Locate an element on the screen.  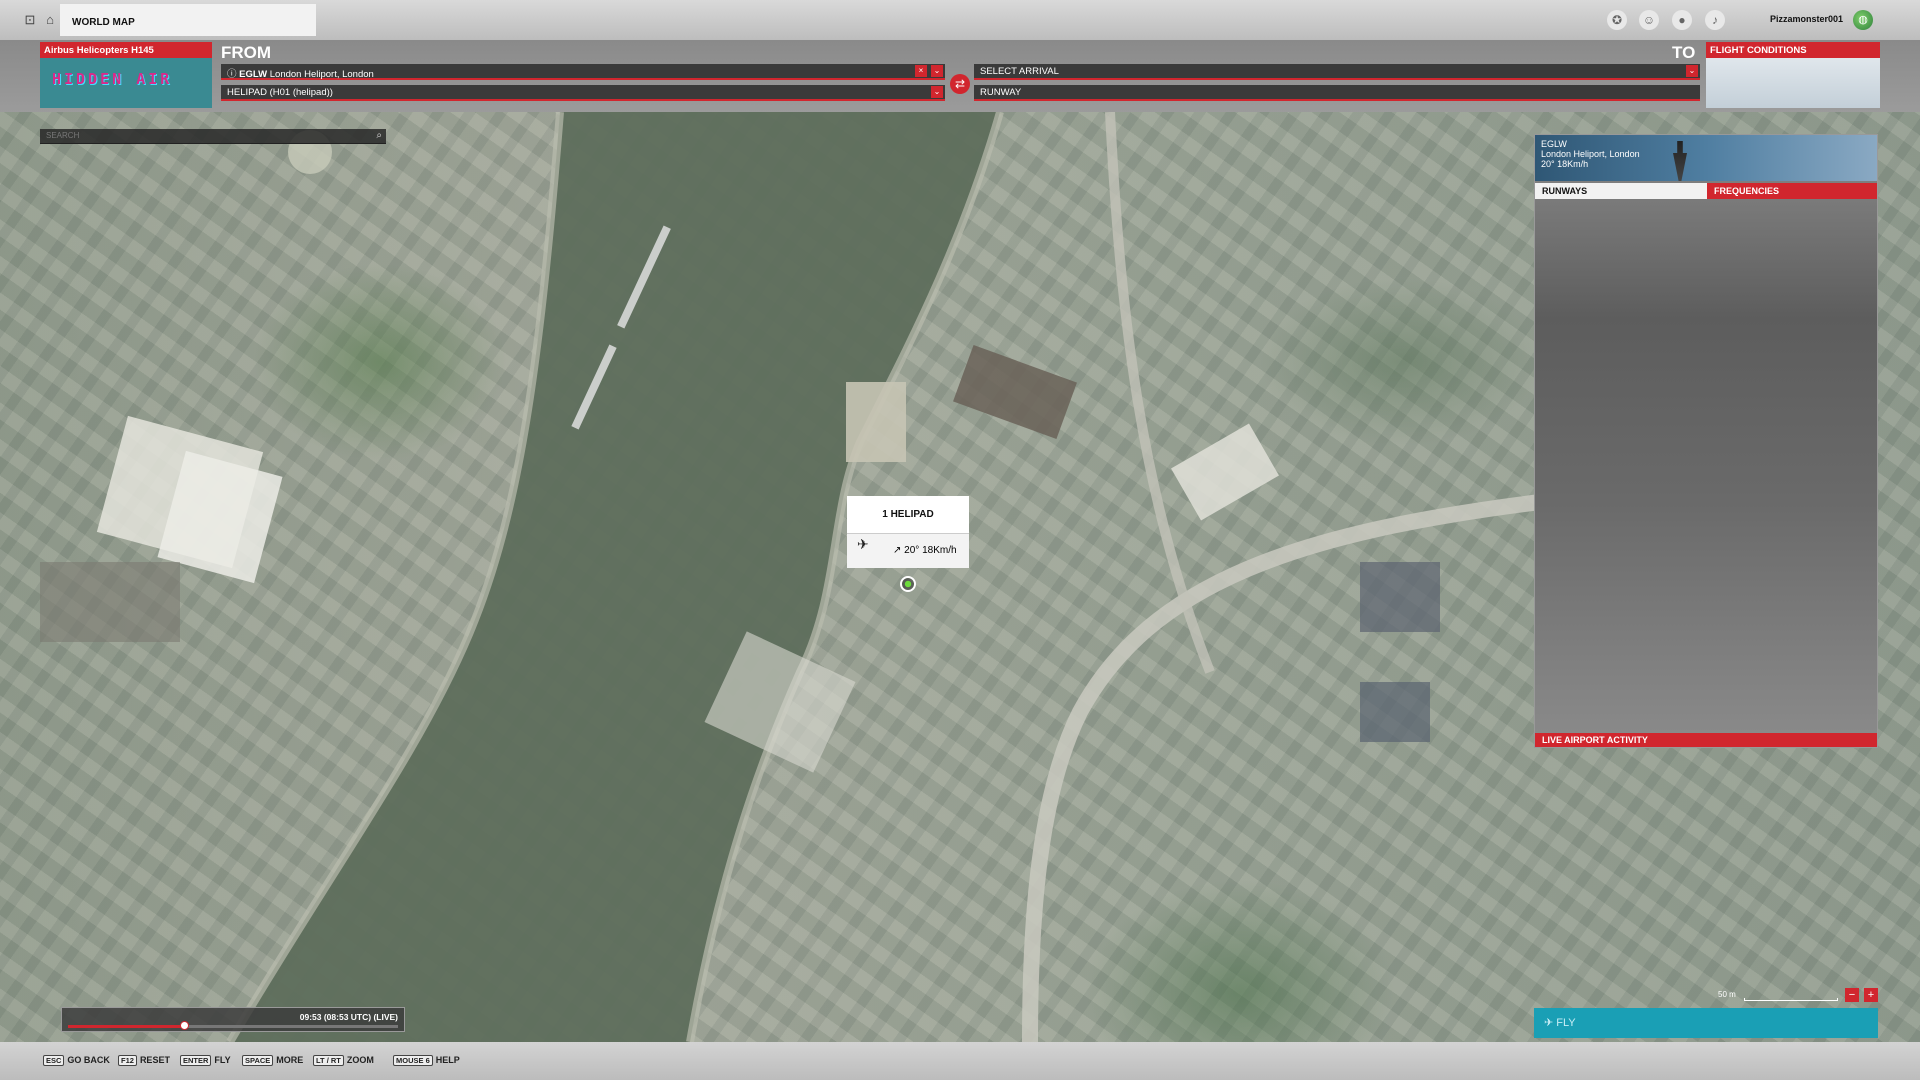
flight-conditions-button: FLIGHT CONDITIONS is located at coordinates (1793, 75).